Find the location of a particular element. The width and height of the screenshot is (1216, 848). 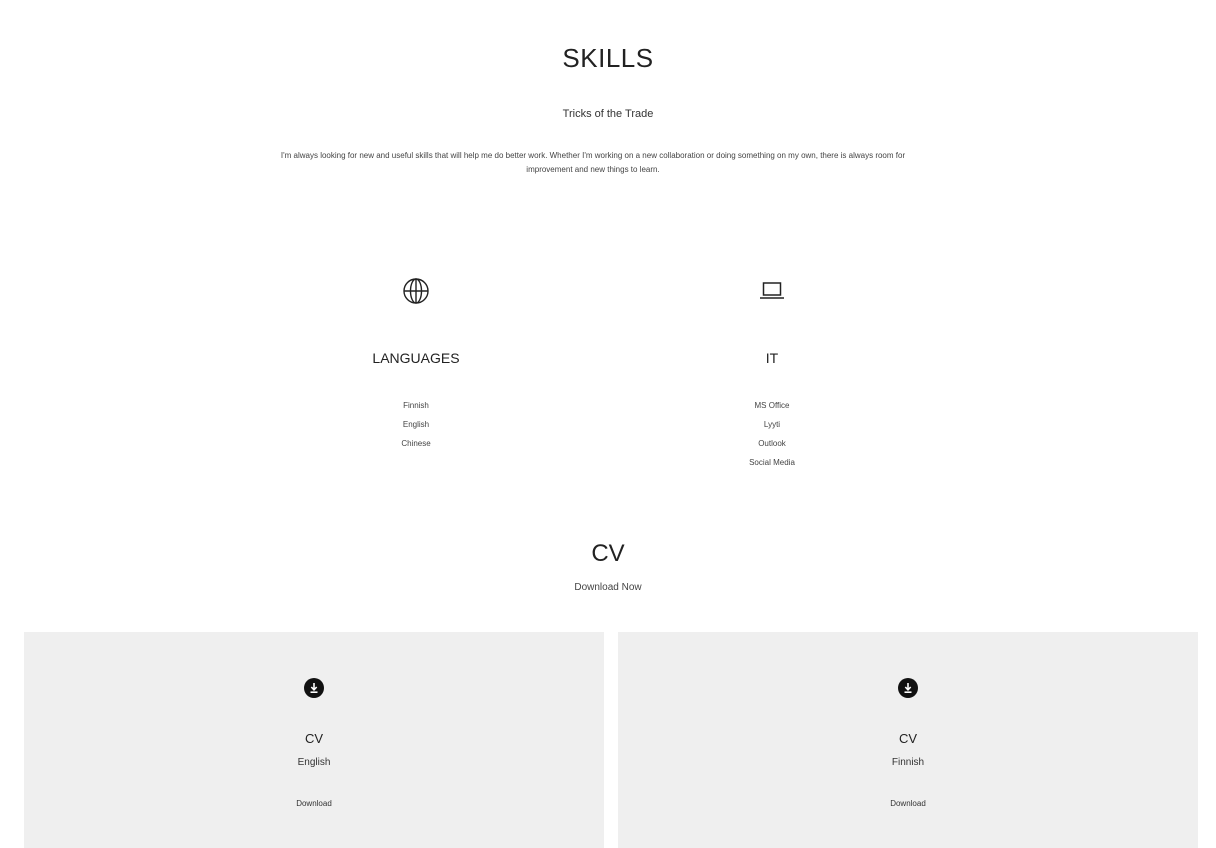

card-language: English is located at coordinates (314, 762).